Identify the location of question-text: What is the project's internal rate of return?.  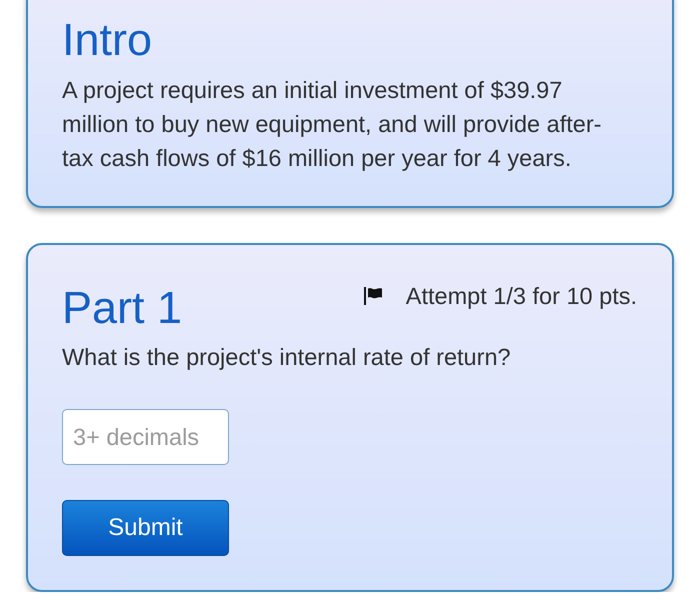
(286, 357).